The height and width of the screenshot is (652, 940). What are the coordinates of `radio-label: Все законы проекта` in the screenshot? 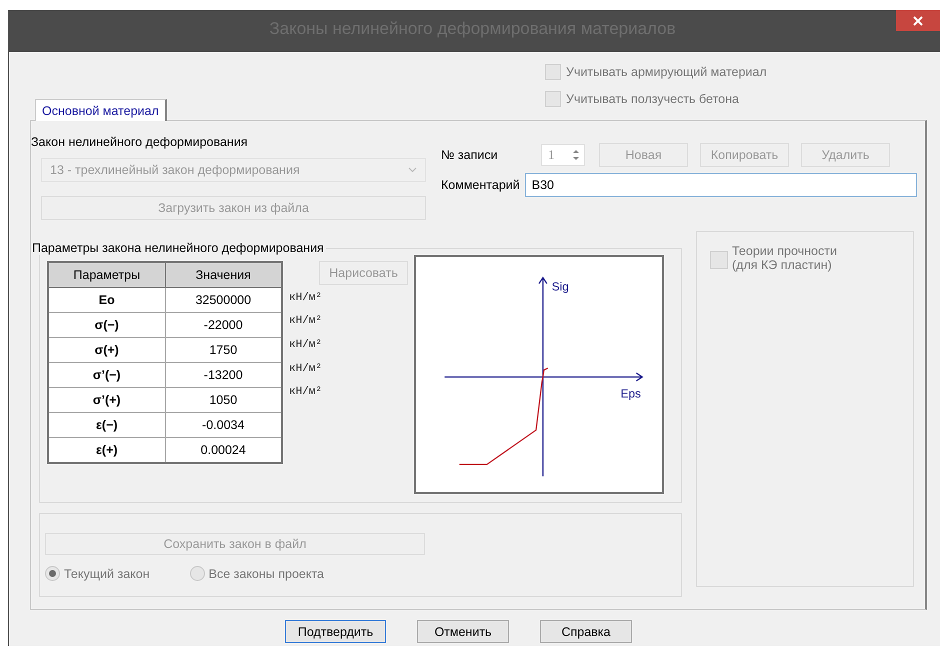 It's located at (266, 573).